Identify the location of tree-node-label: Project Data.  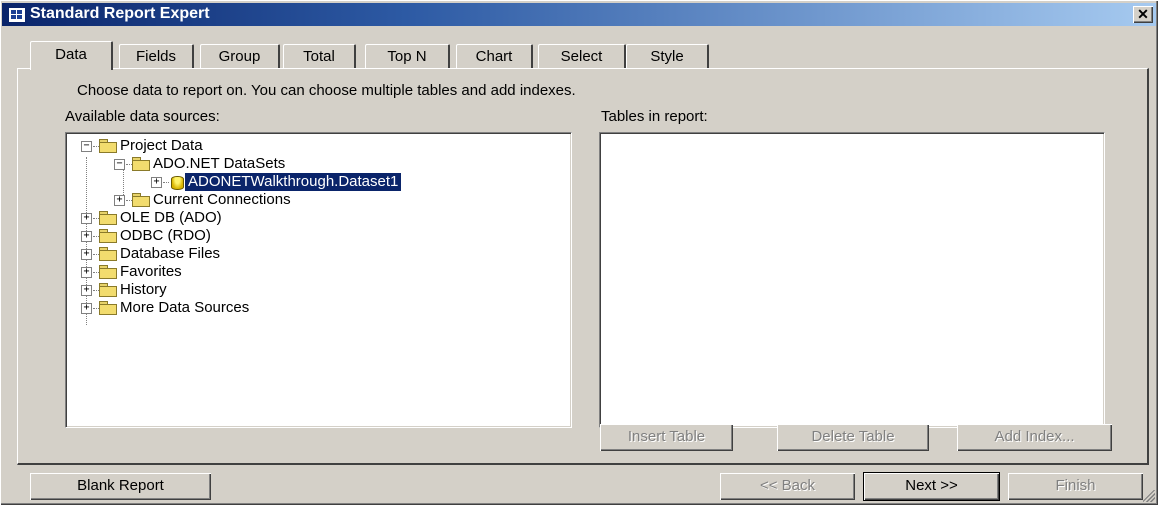
(161, 145).